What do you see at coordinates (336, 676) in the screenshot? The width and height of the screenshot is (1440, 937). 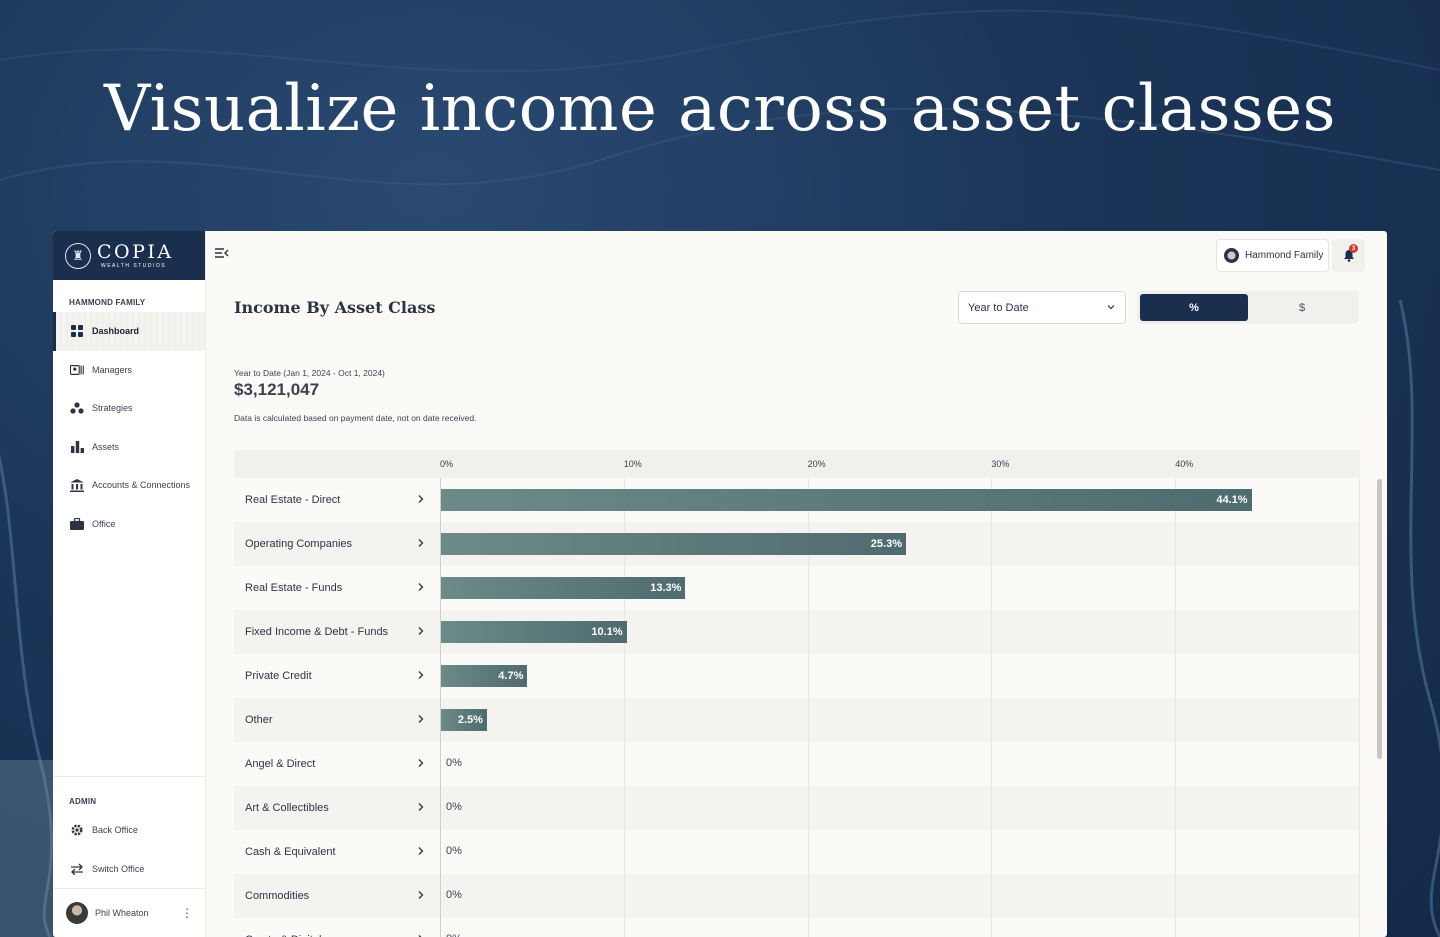 I see `category-label: Private Credit` at bounding box center [336, 676].